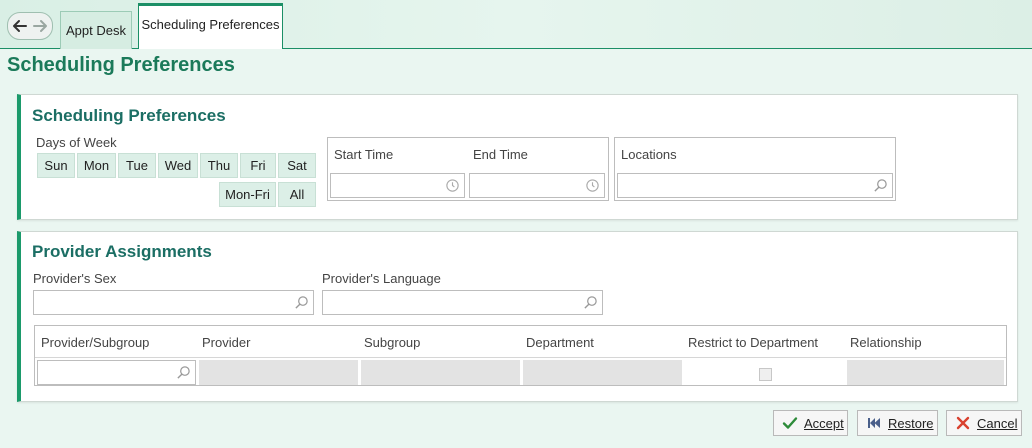 Image resolution: width=1032 pixels, height=448 pixels. What do you see at coordinates (96, 165) in the screenshot?
I see `day-mon-button: Mon` at bounding box center [96, 165].